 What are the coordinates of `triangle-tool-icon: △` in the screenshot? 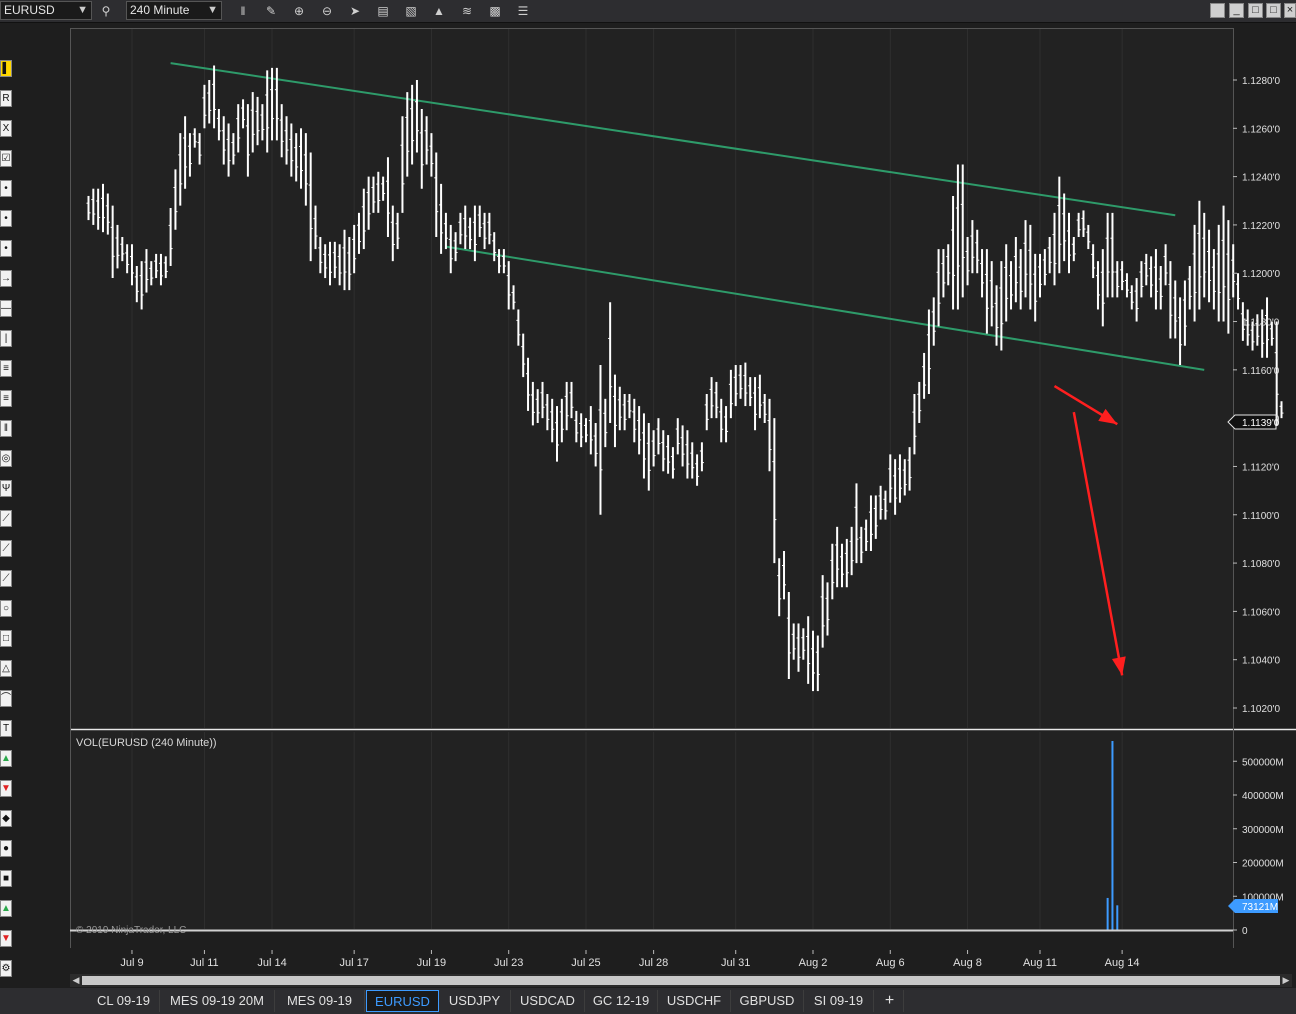 It's located at (6, 668).